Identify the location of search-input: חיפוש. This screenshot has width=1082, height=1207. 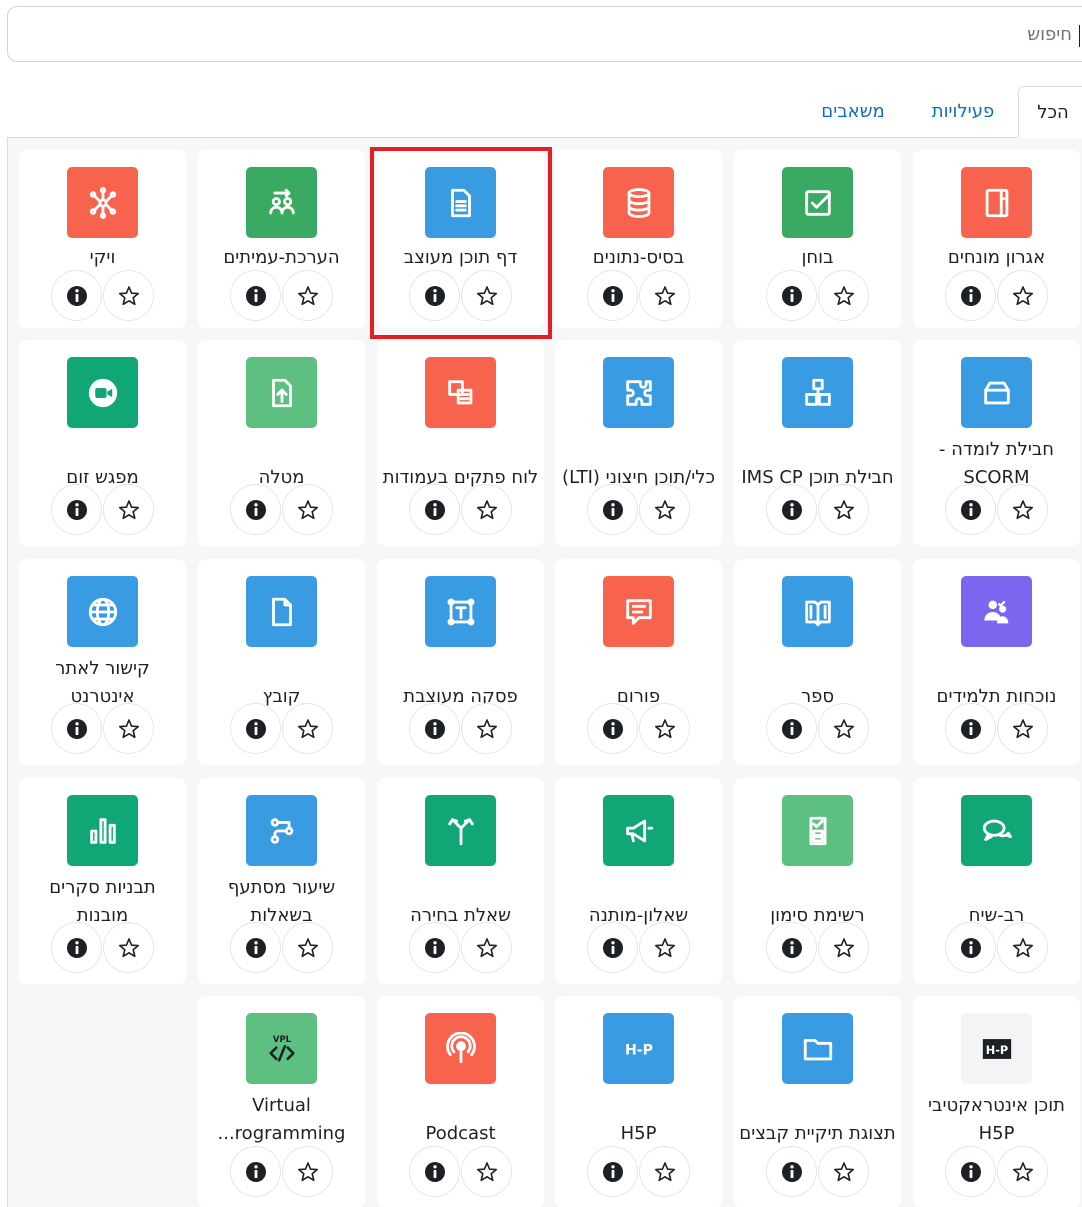
(544, 34).